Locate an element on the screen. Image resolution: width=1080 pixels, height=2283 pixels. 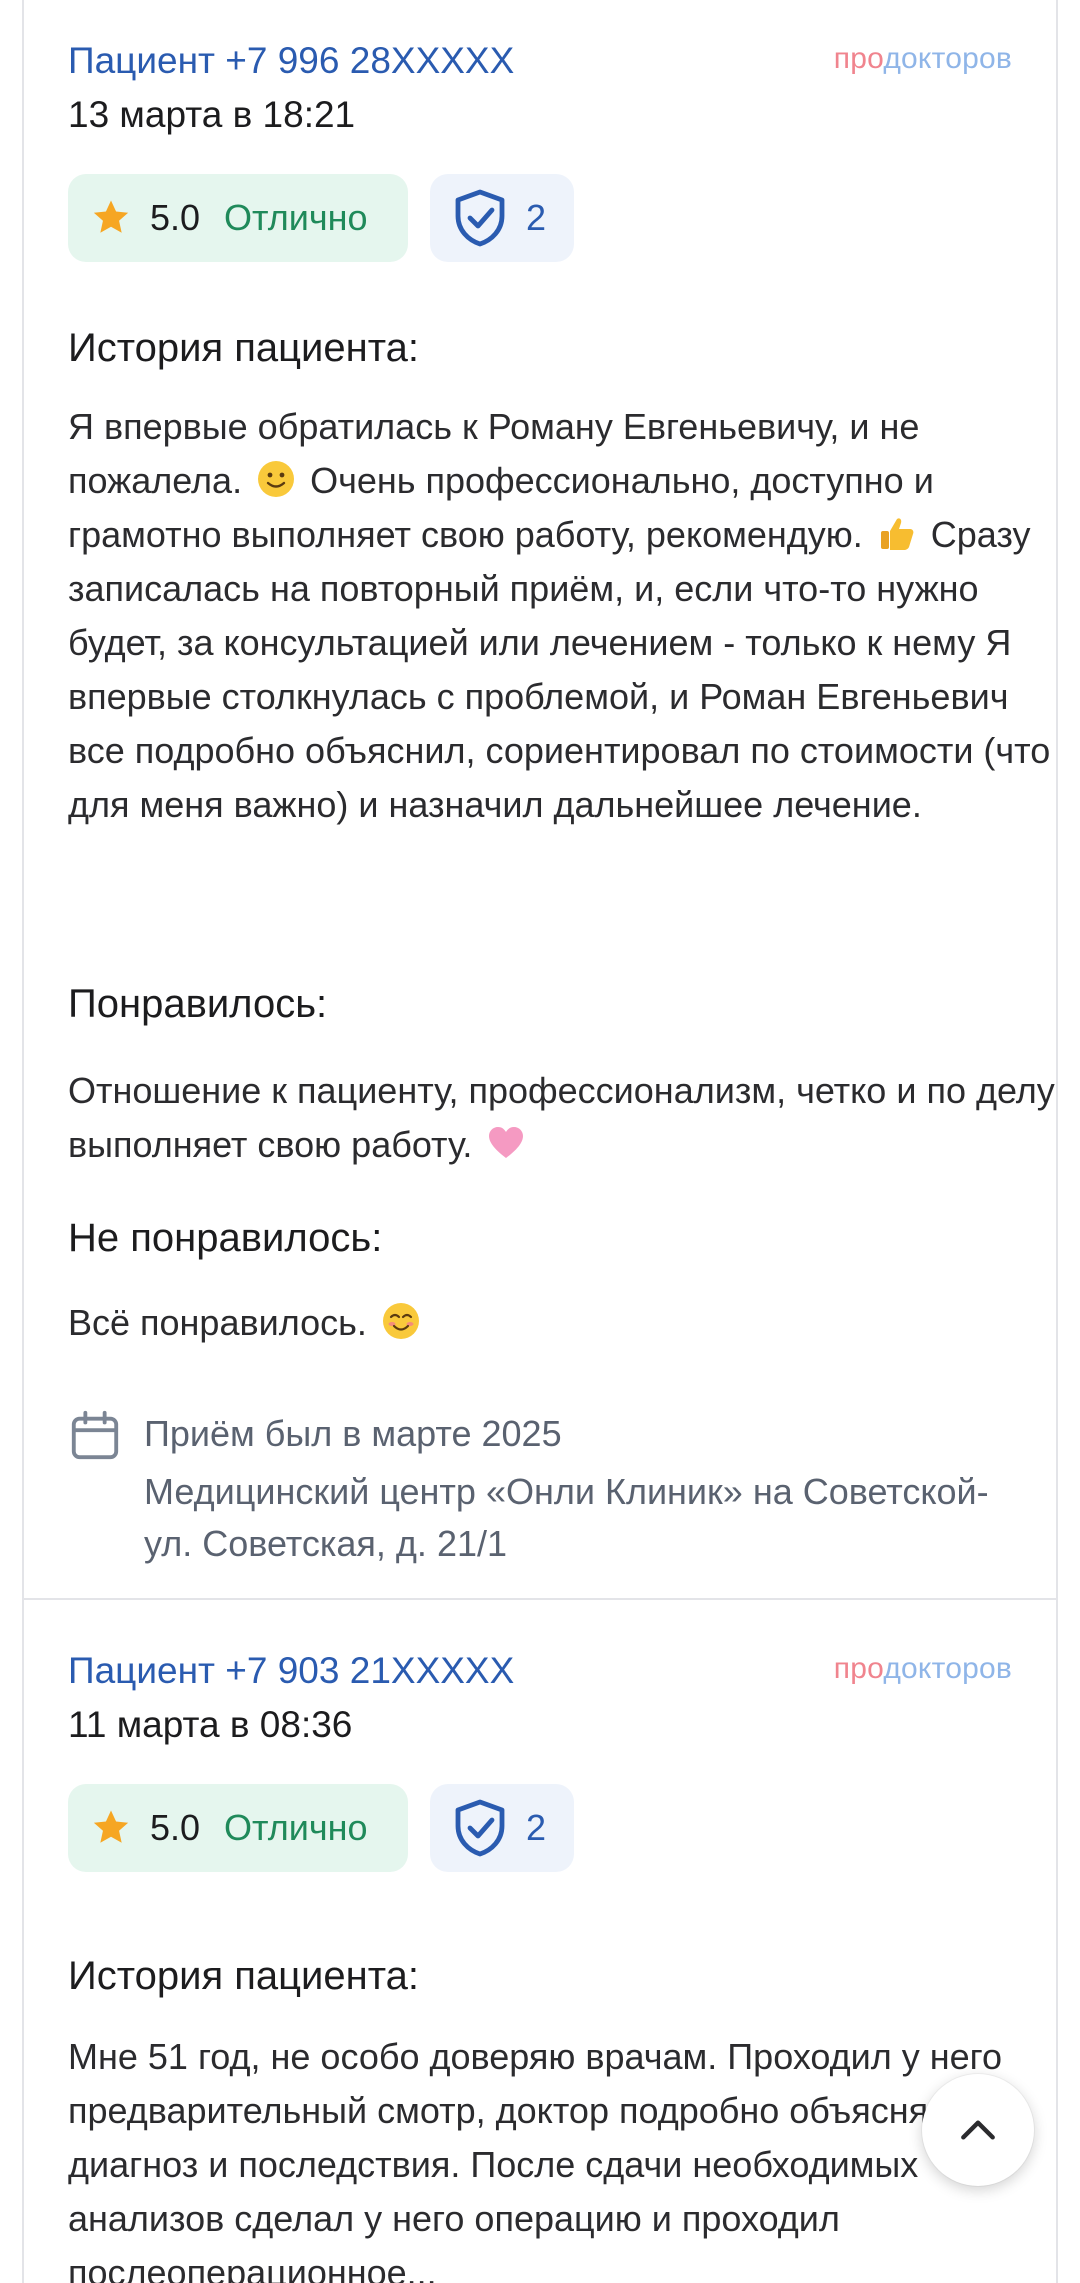
review-date: 11 марта в 08:36 is located at coordinates (210, 1724).